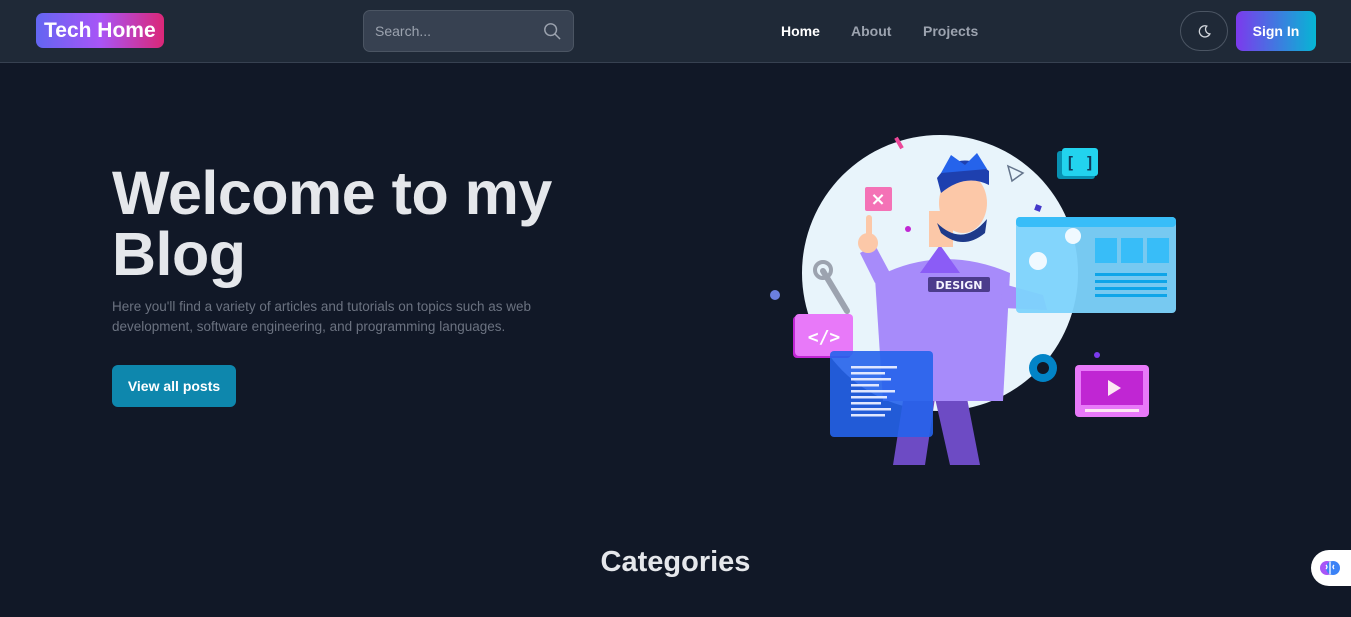 Image resolution: width=1351 pixels, height=617 pixels. I want to click on hero-title: Welcome to my Blog, so click(332, 223).